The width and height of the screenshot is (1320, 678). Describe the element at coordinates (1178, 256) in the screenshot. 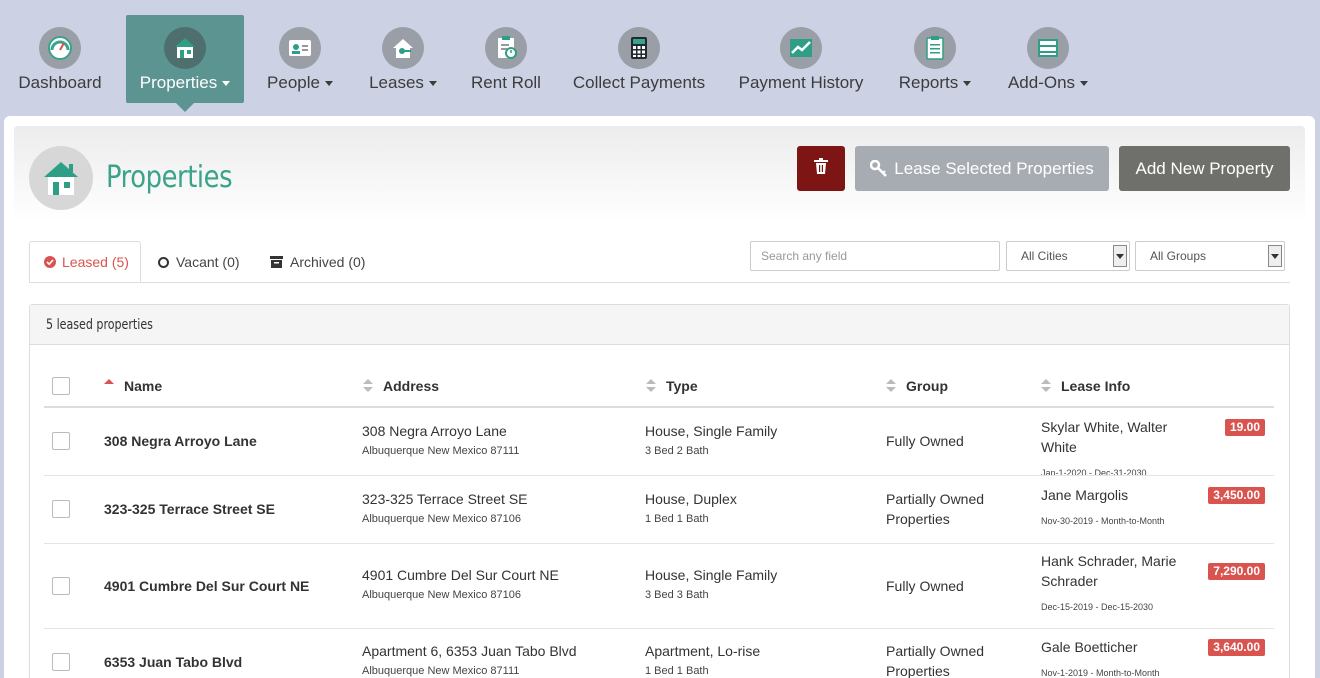

I see `group-select-value: All Groups` at that location.